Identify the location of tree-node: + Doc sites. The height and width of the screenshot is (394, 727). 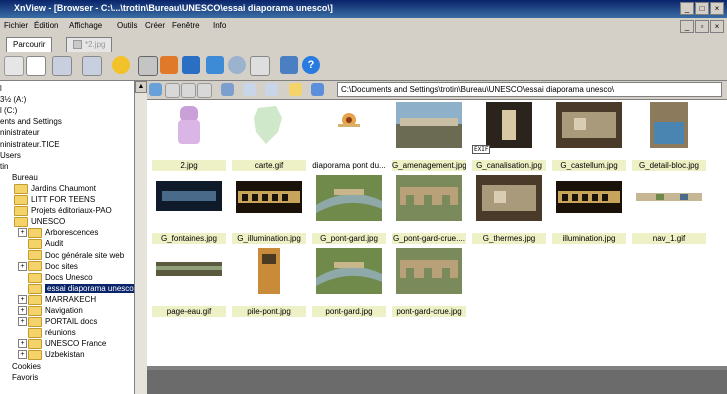
(48, 266).